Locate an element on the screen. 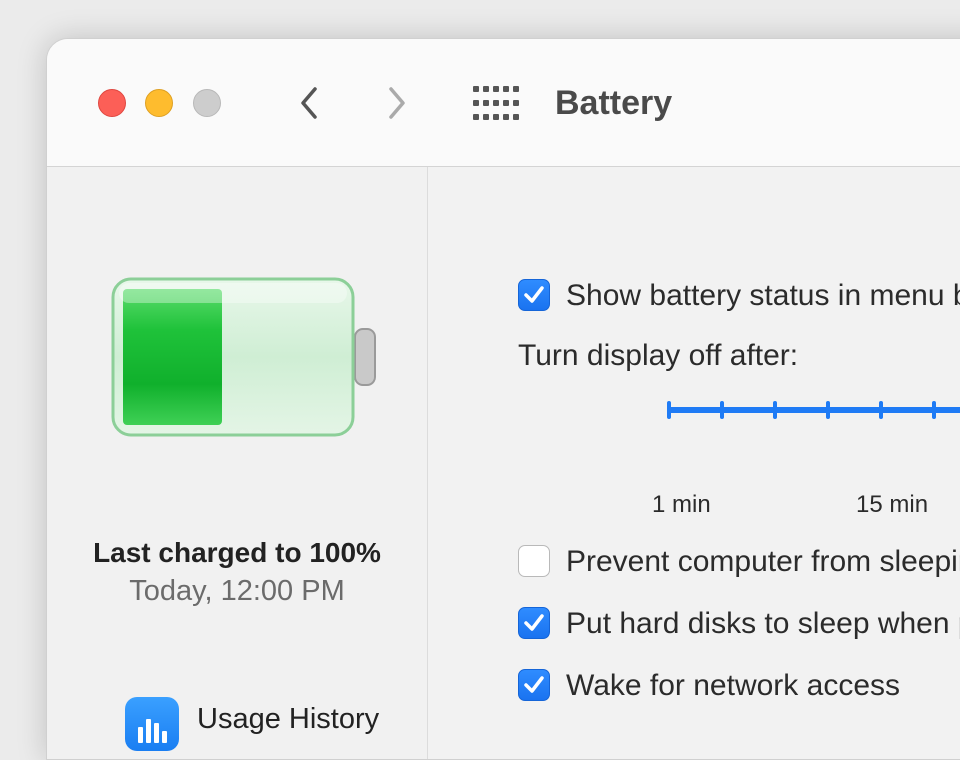 Image resolution: width=960 pixels, height=760 pixels. bar-chart-icon is located at coordinates (152, 731).